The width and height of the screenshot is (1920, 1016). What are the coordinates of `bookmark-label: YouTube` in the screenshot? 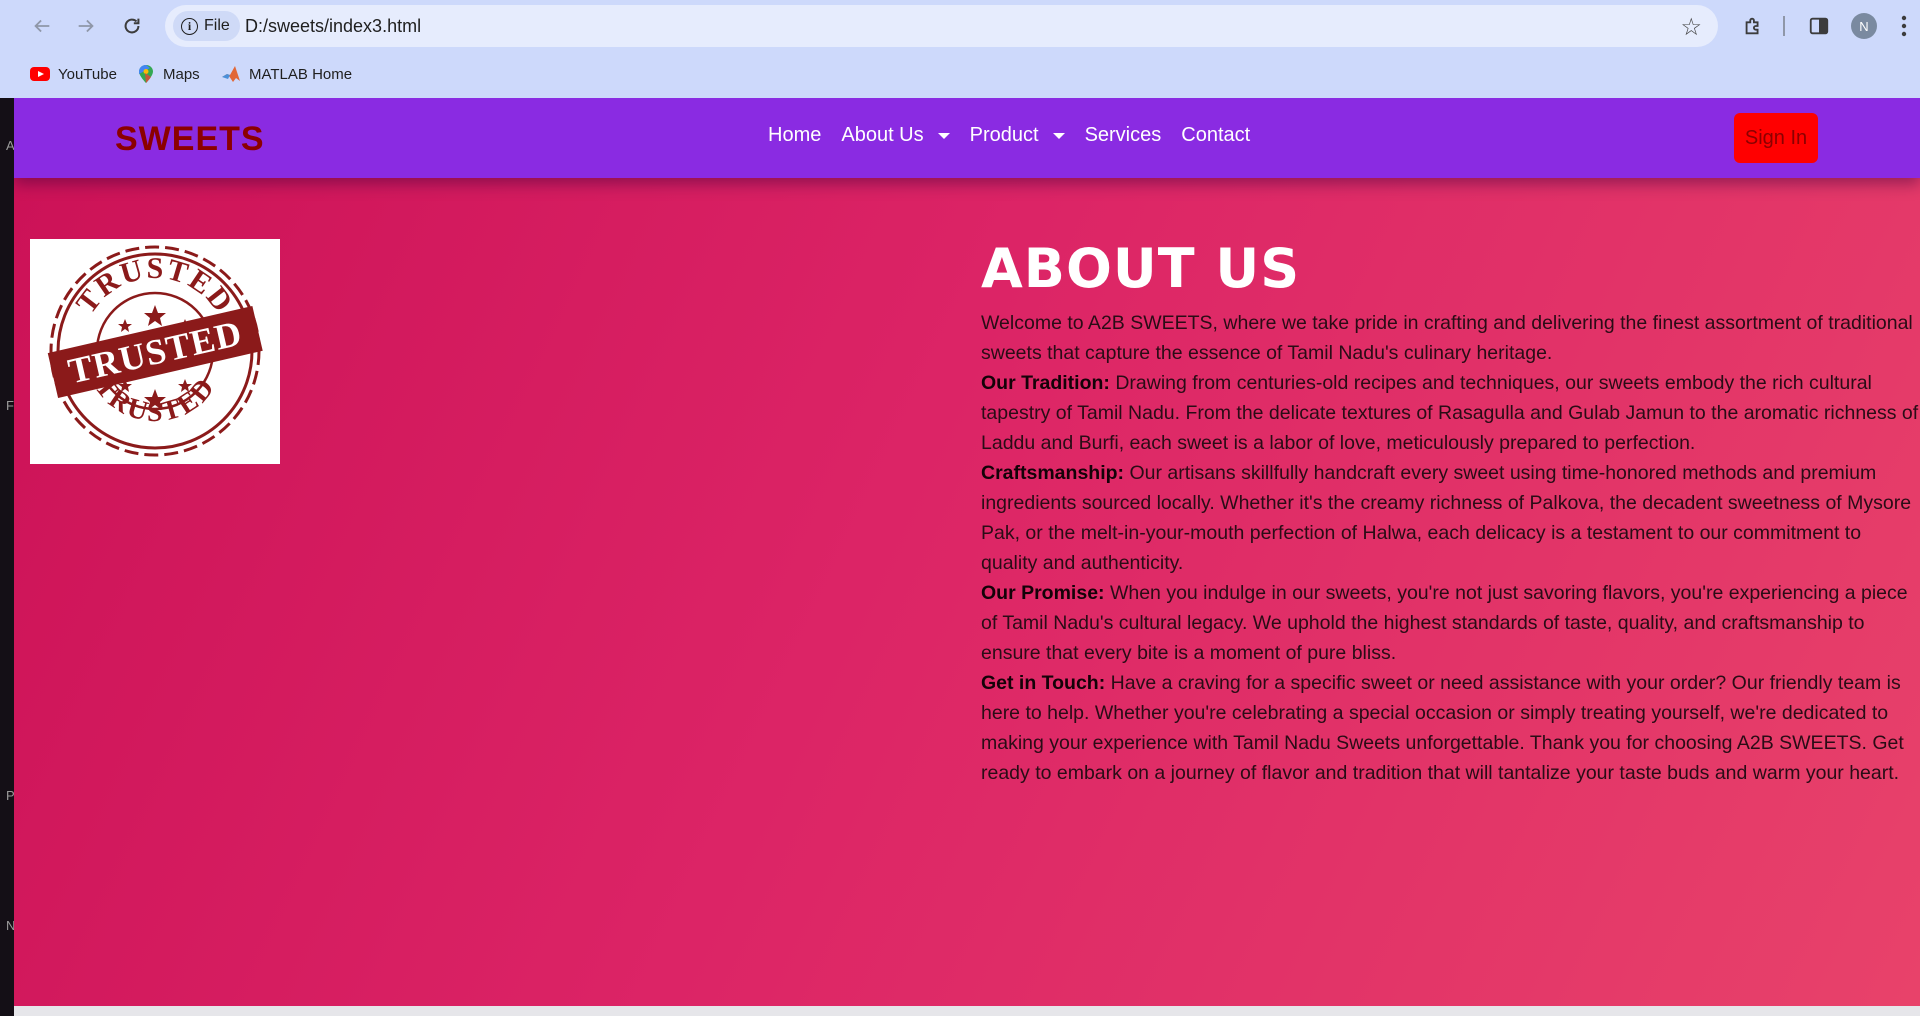 It's located at (87, 74).